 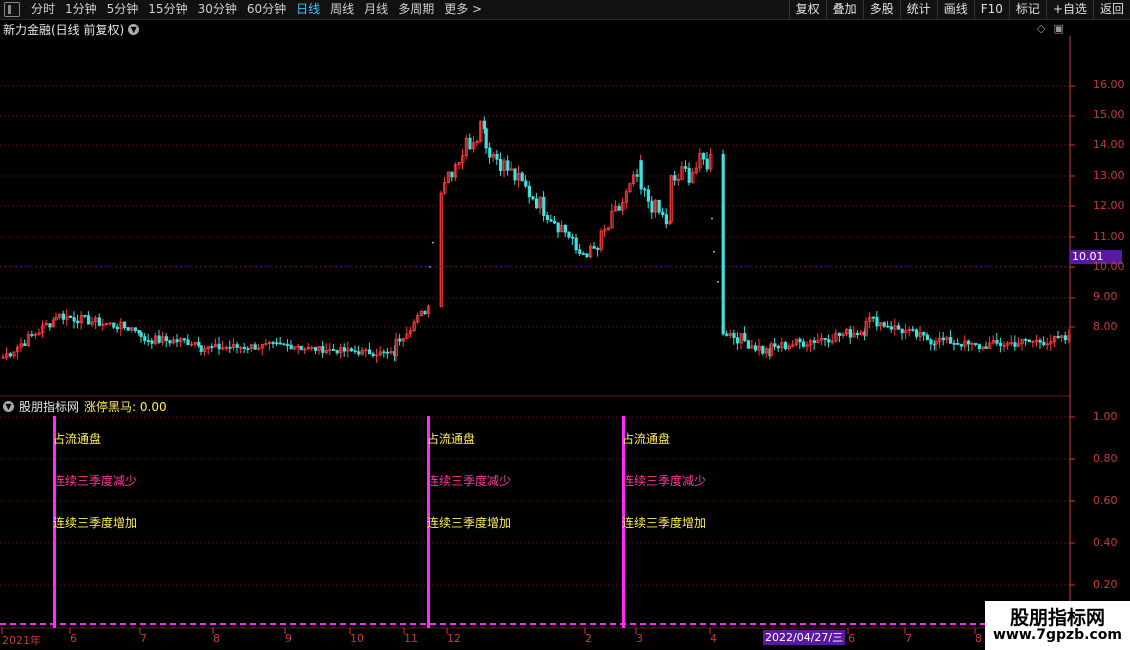 What do you see at coordinates (1109, 266) in the screenshot?
I see `y-tick: 10.00` at bounding box center [1109, 266].